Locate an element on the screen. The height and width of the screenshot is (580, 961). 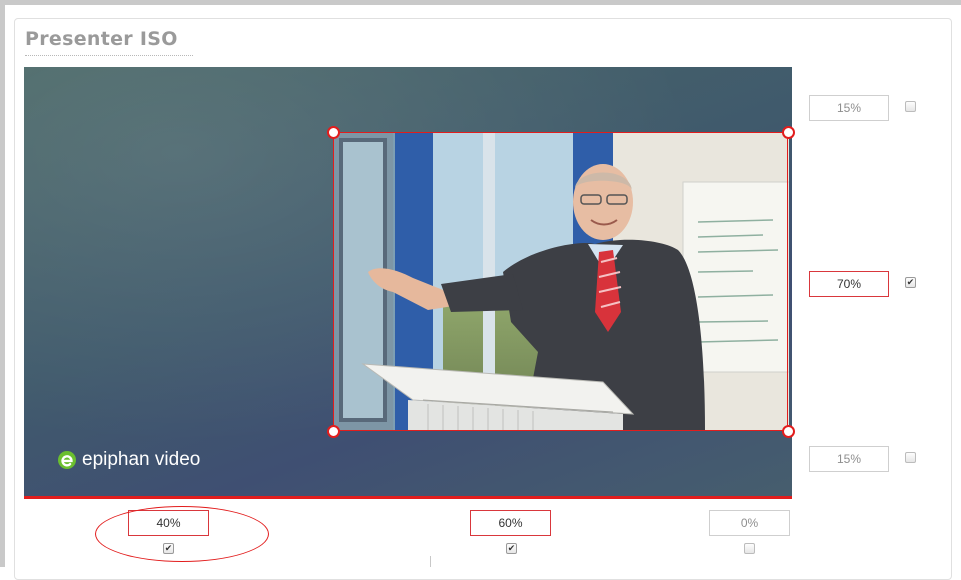
epiphan-logo: epiphan video is located at coordinates (129, 460).